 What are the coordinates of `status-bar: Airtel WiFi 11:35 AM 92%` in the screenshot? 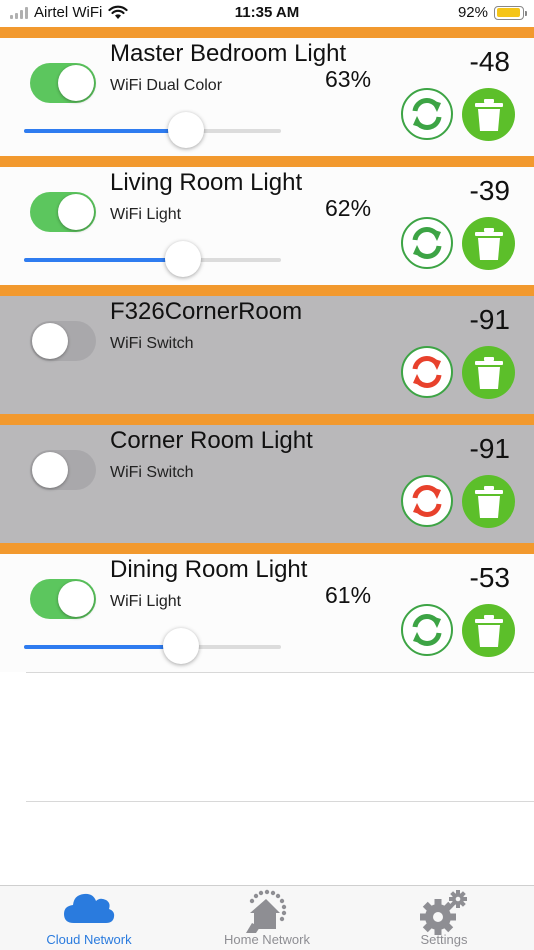 It's located at (267, 13).